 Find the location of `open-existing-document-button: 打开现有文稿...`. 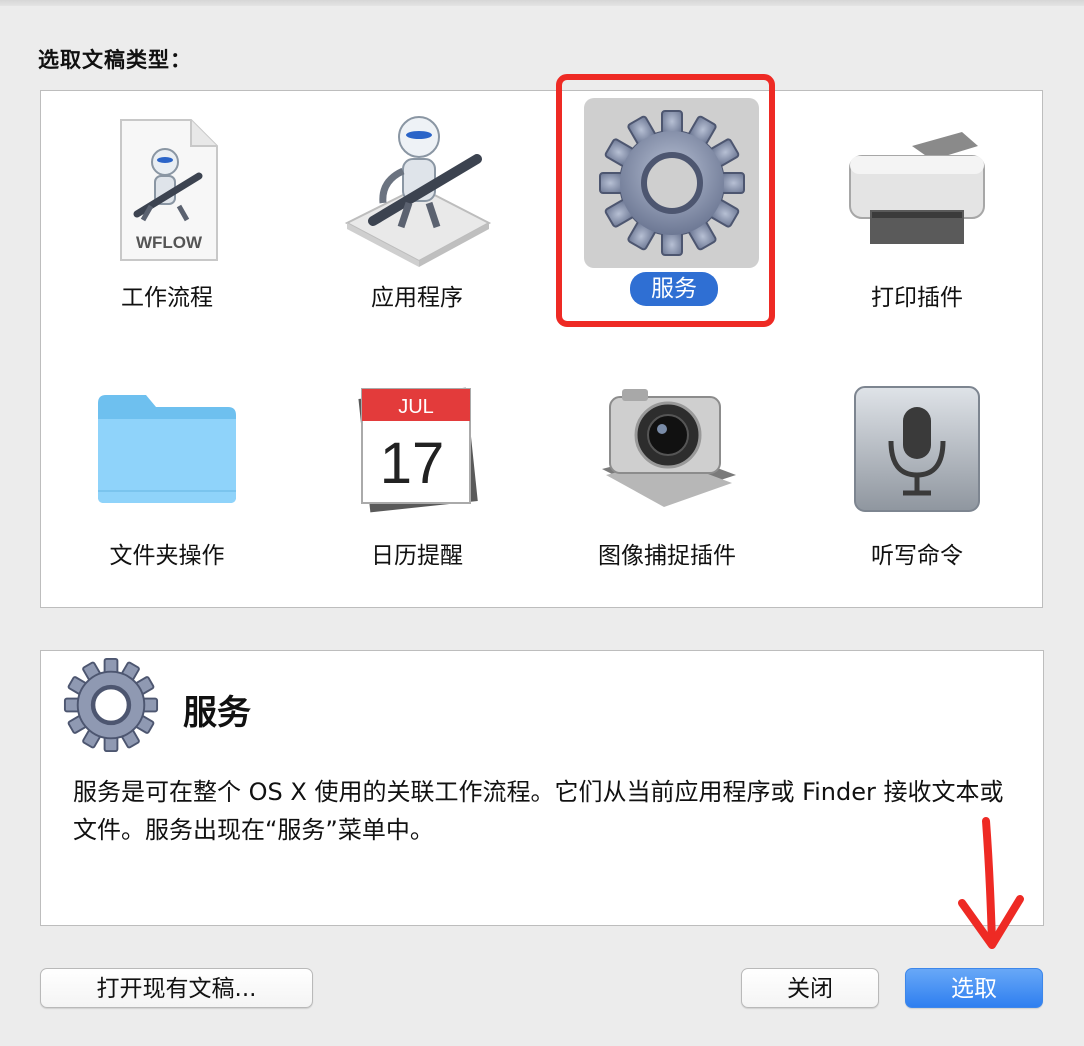

open-existing-document-button: 打开现有文稿... is located at coordinates (176, 988).